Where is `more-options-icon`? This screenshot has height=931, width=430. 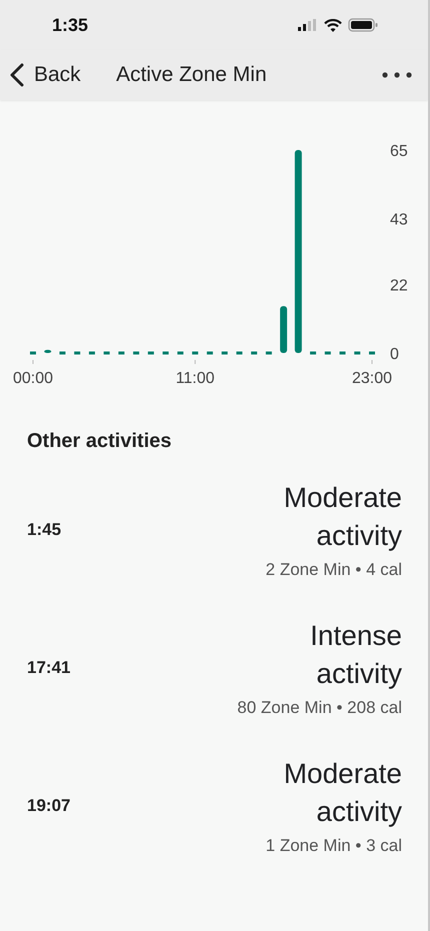 more-options-icon is located at coordinates (397, 75).